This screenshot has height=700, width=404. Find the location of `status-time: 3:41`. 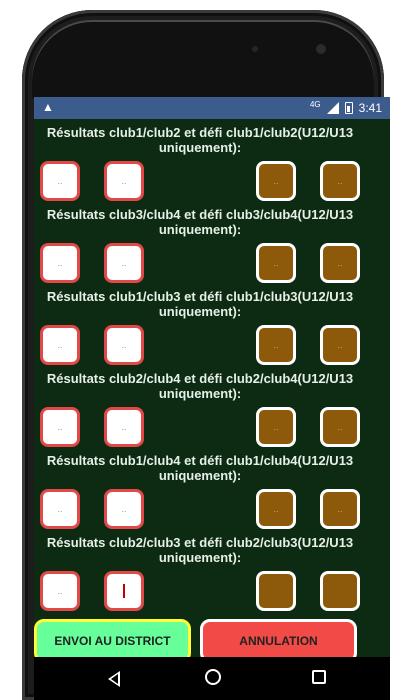

status-time: 3:41 is located at coordinates (370, 107).